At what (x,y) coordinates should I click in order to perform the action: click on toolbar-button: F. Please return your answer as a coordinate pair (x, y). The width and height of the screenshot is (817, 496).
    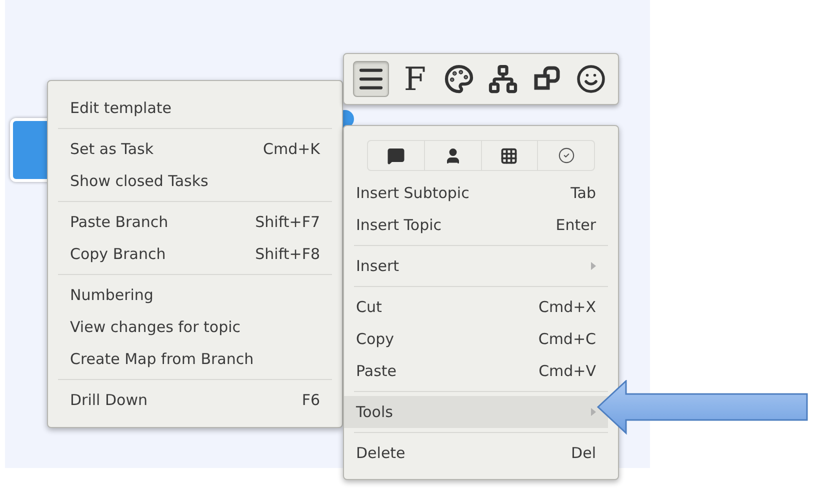
    Looking at the image, I should click on (415, 79).